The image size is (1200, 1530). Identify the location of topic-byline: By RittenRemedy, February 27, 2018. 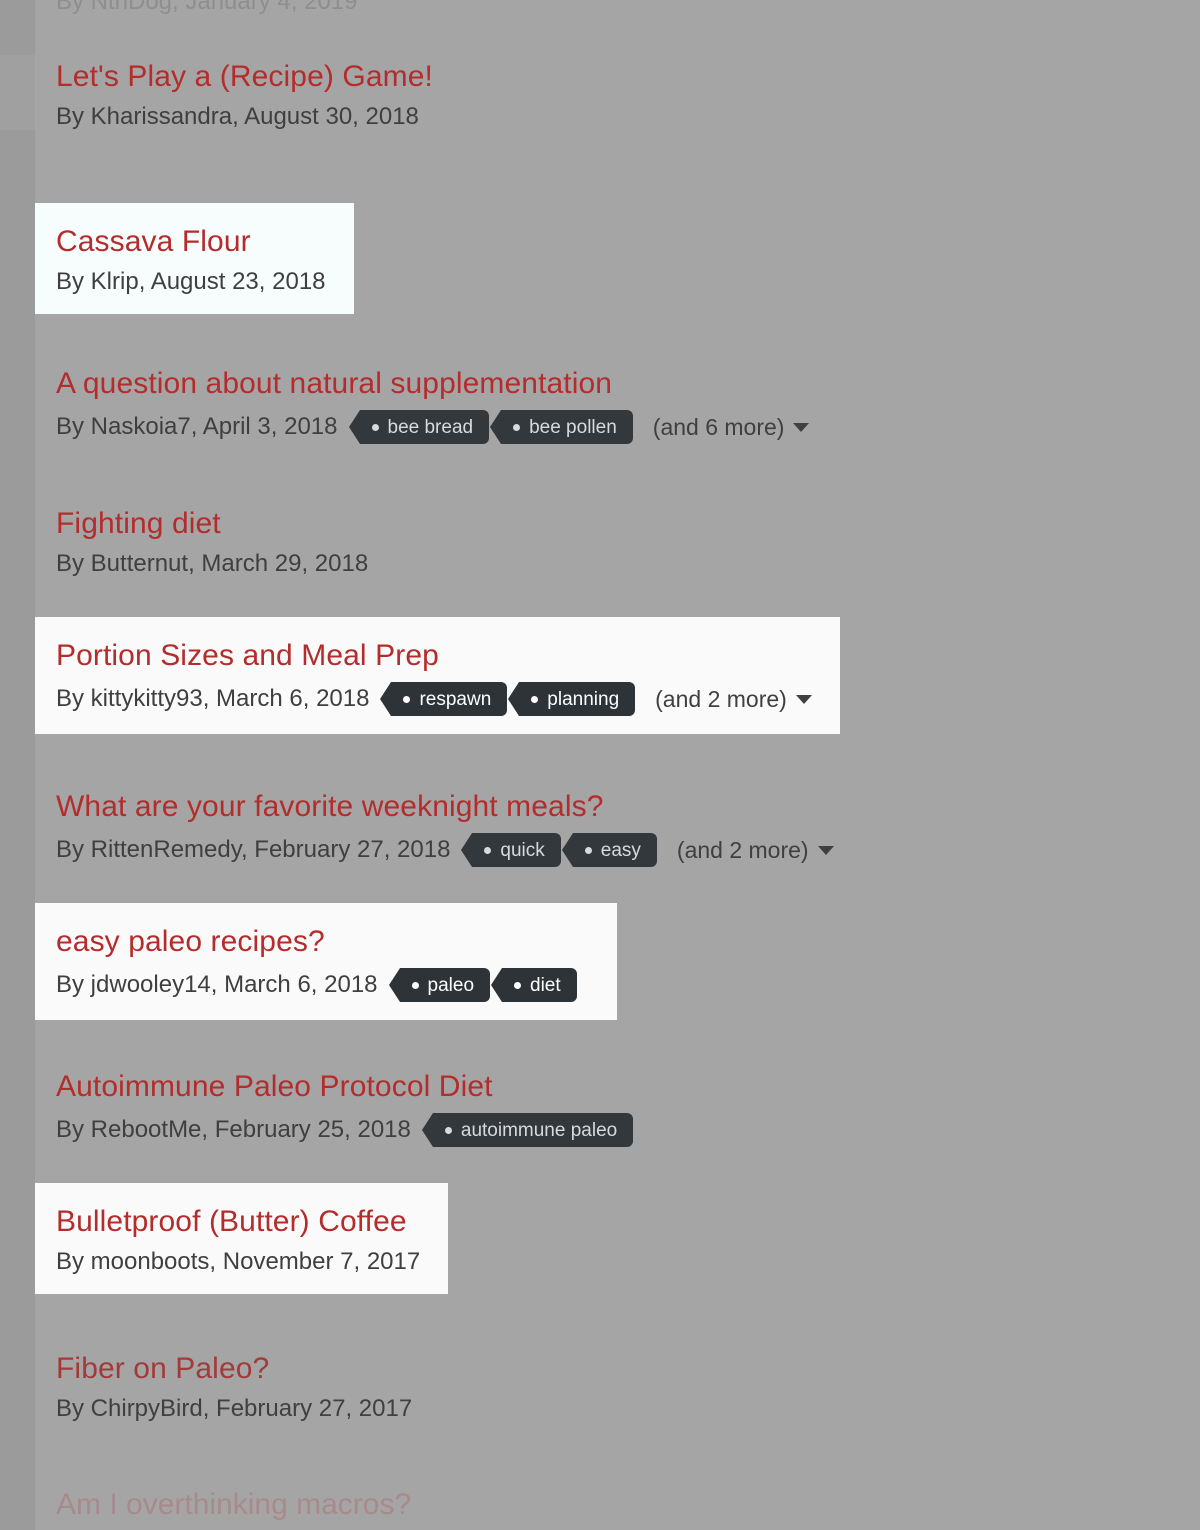
(253, 849).